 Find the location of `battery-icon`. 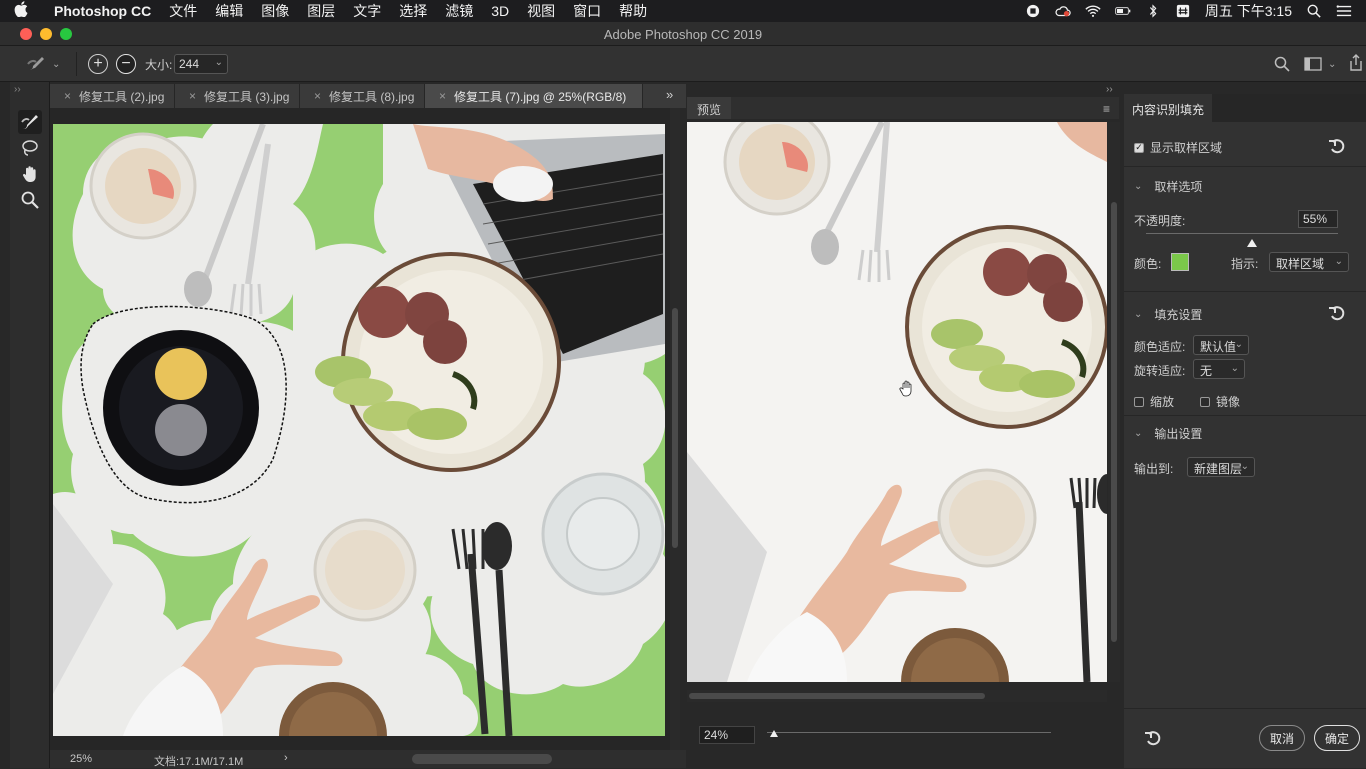

battery-icon is located at coordinates (1123, 11).